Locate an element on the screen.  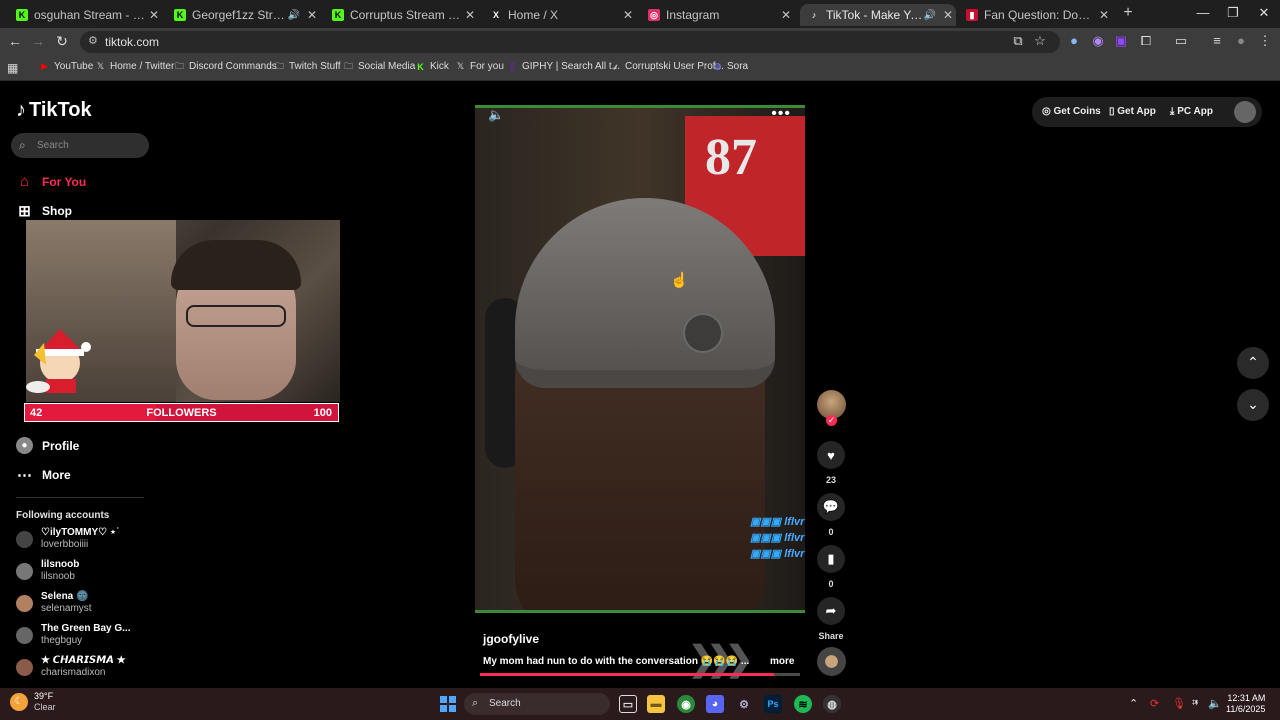
reload-button: ↻ is located at coordinates (62, 41).